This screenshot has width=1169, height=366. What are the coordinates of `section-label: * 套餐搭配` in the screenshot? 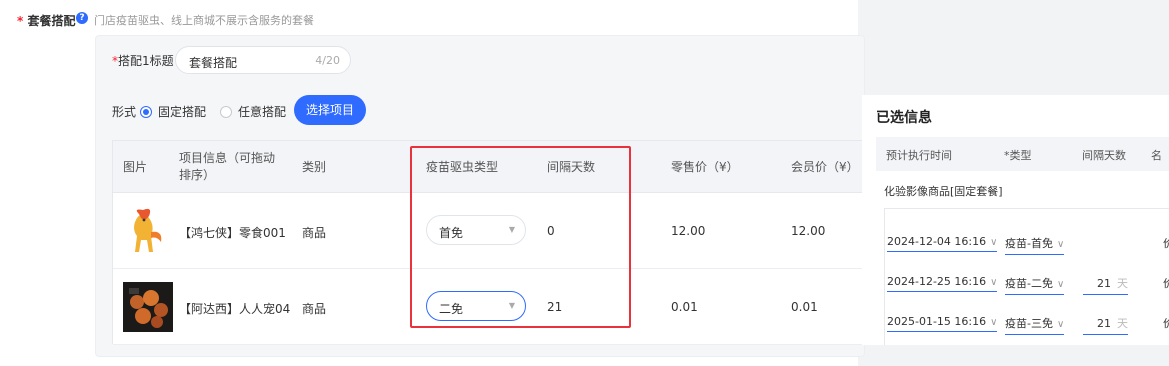 It's located at (46, 21).